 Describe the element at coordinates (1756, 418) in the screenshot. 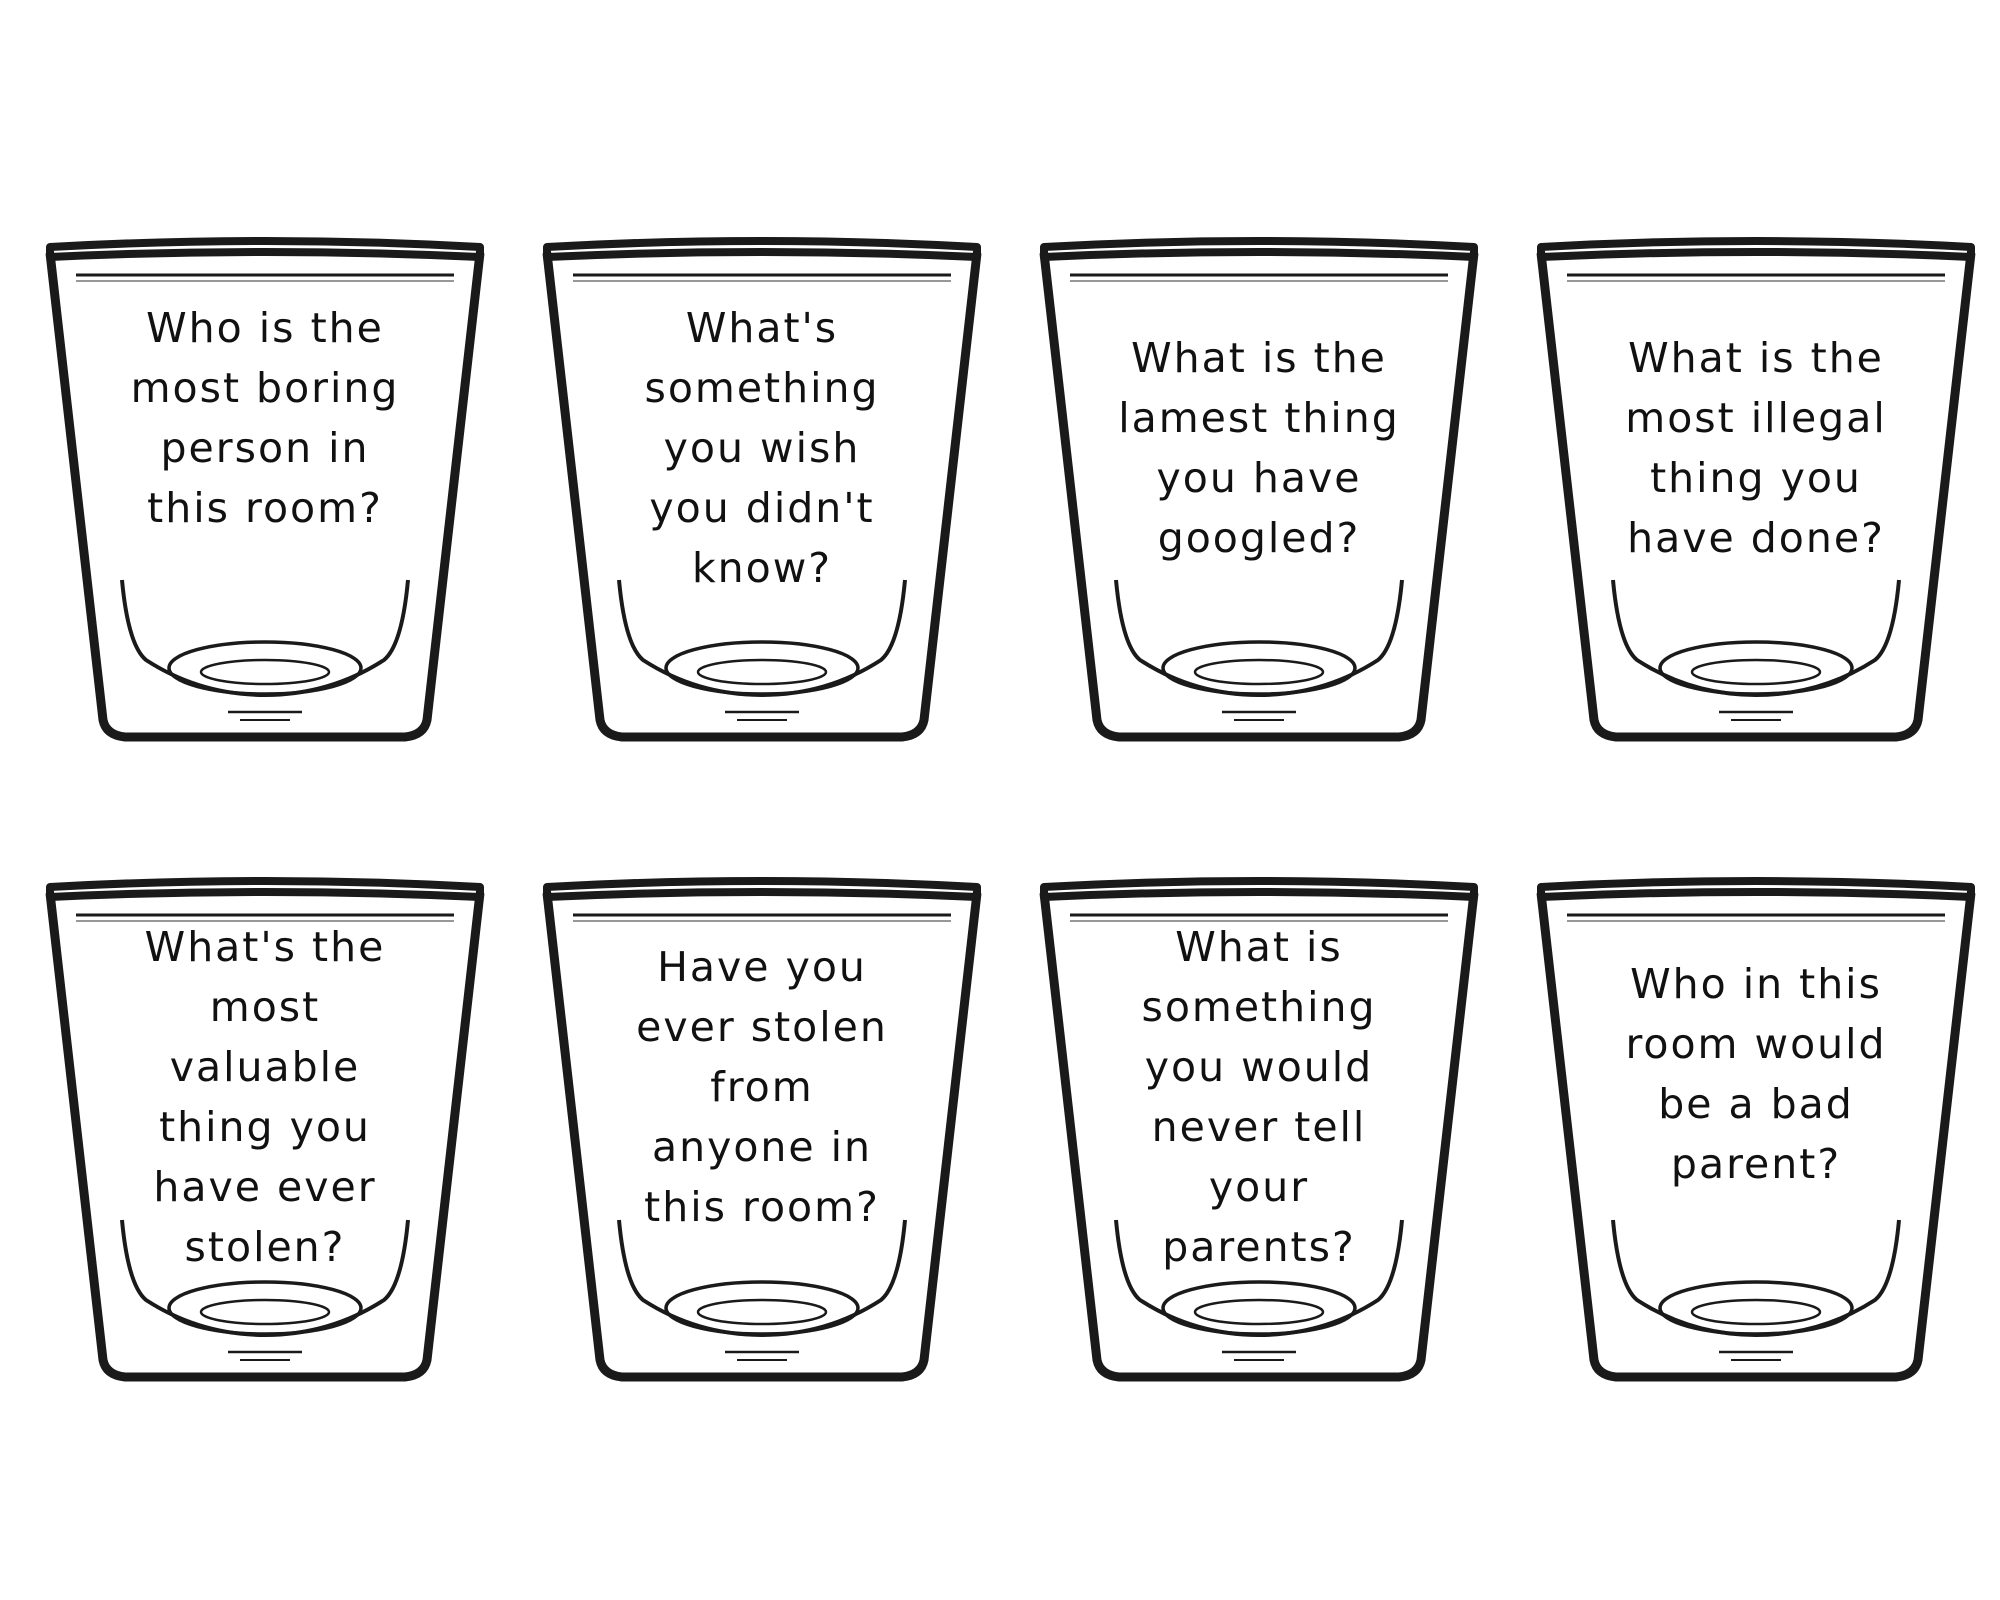

I see `question-line: most illegal` at that location.